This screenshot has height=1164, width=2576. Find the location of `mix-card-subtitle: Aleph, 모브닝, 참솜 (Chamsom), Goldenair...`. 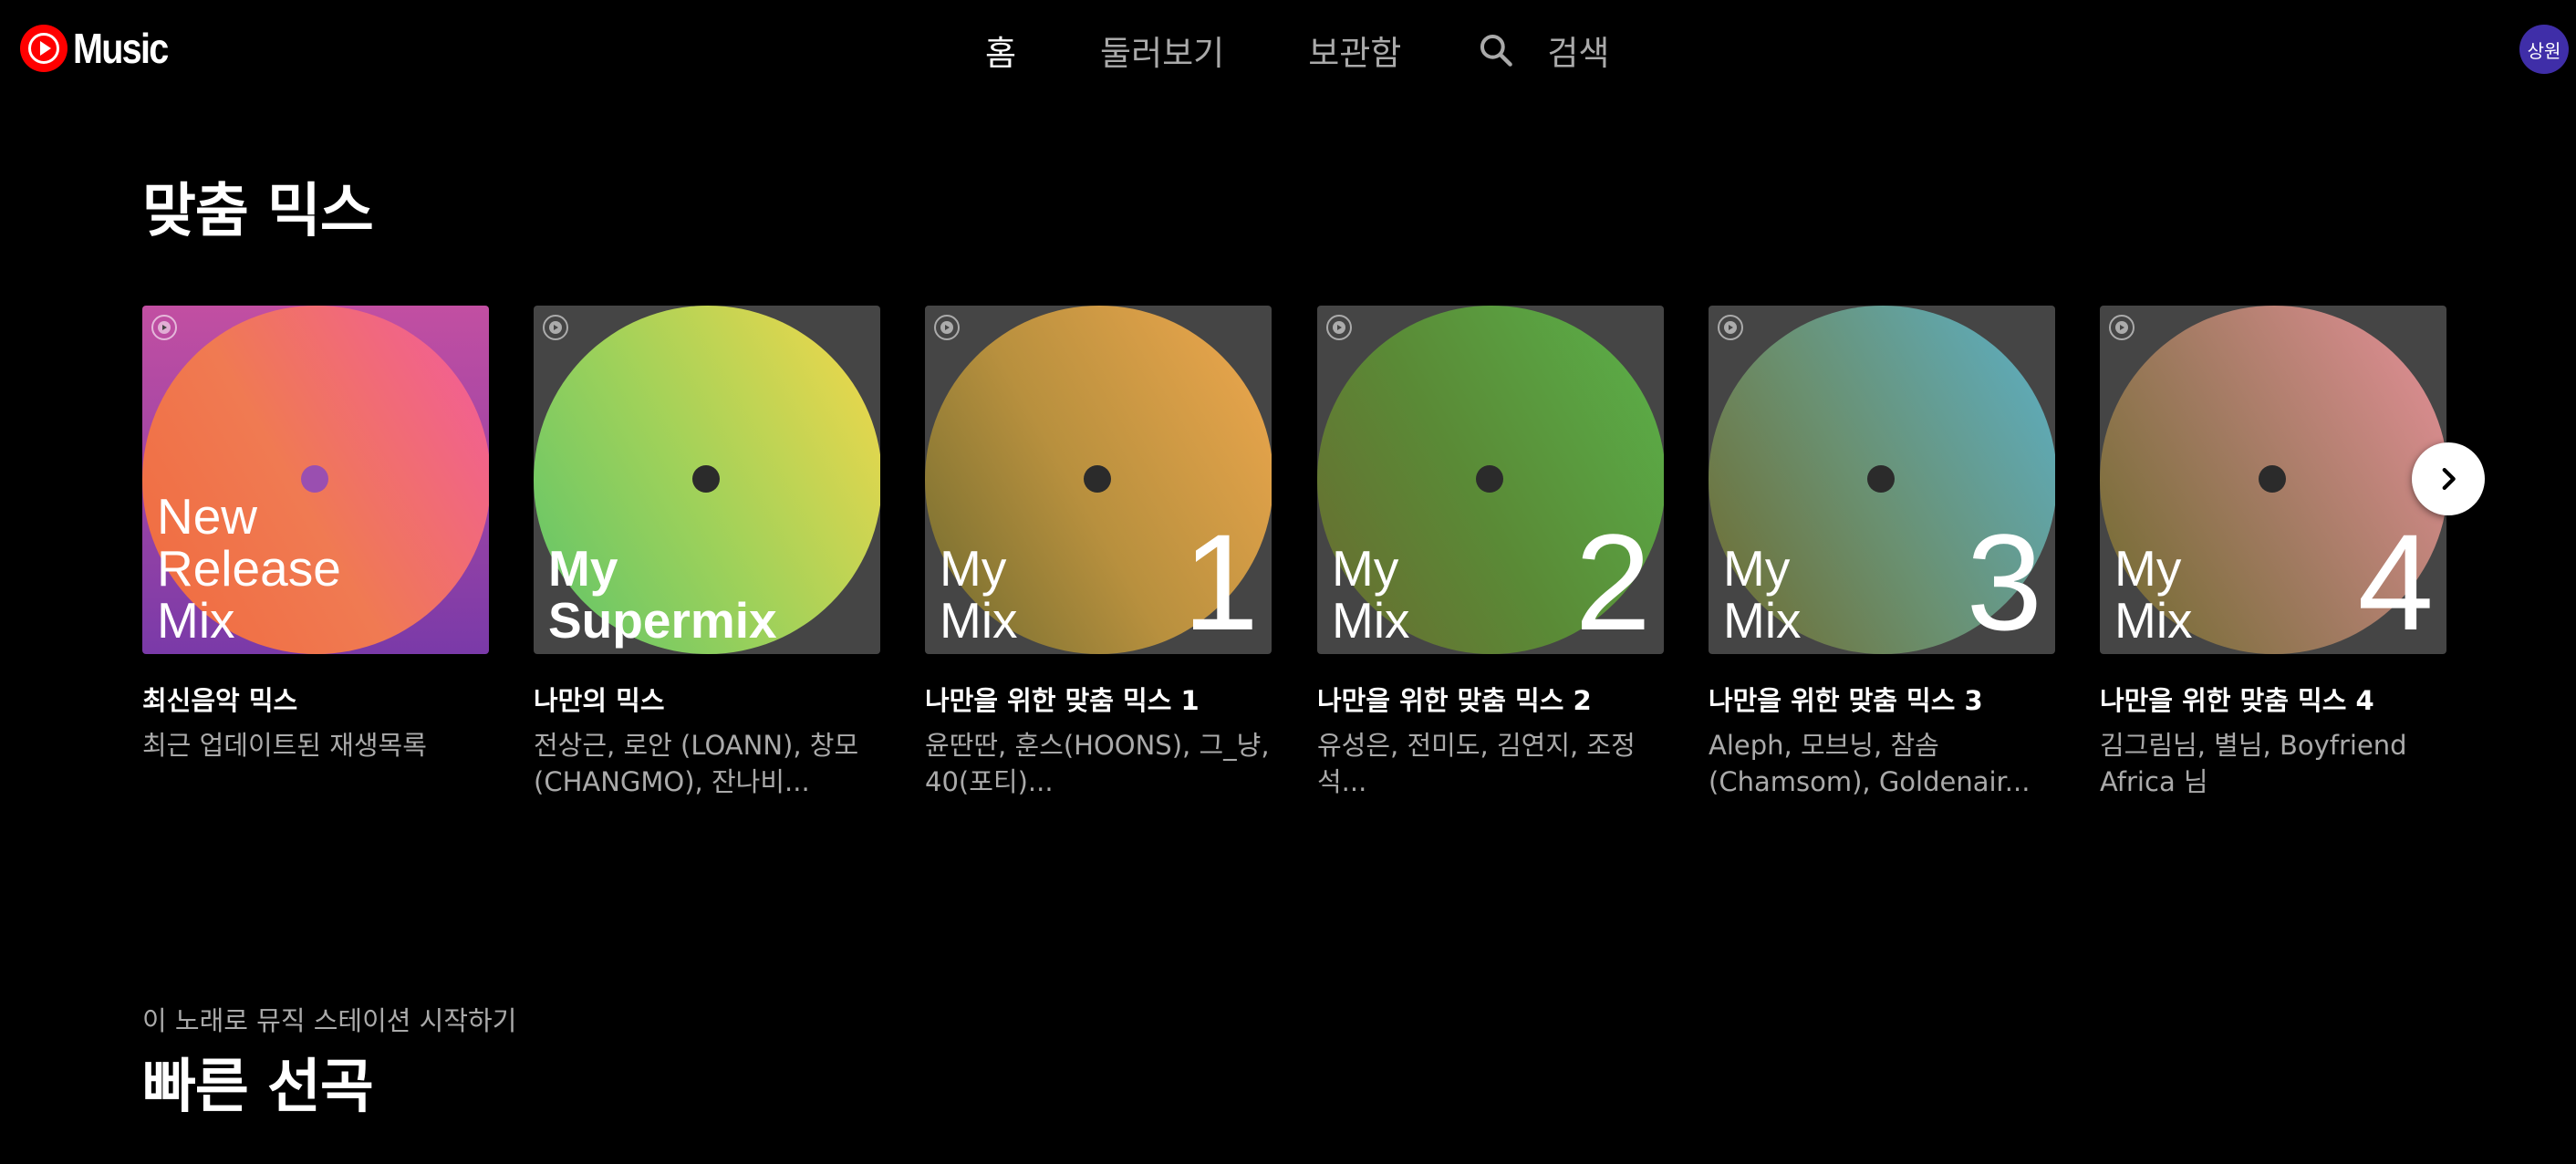

mix-card-subtitle: Aleph, 모브닝, 참솜 (Chamsom), Goldenair... is located at coordinates (1870, 763).